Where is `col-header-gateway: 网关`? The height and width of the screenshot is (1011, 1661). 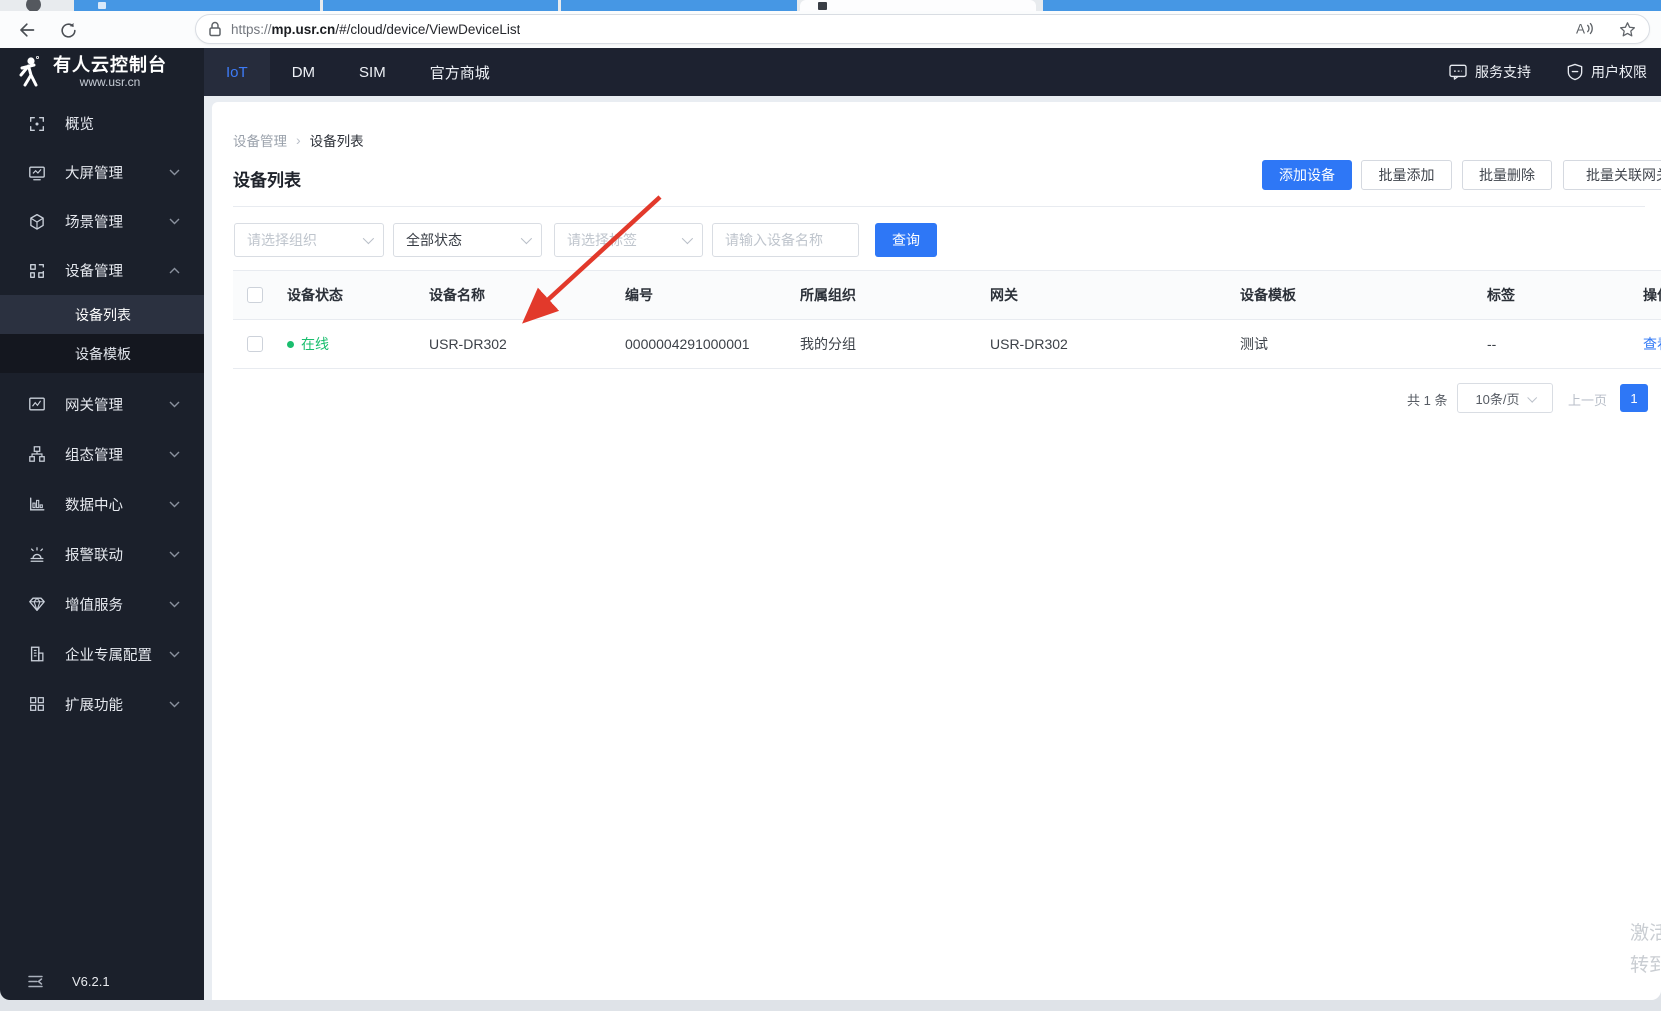
col-header-gateway: 网关 is located at coordinates (1004, 295).